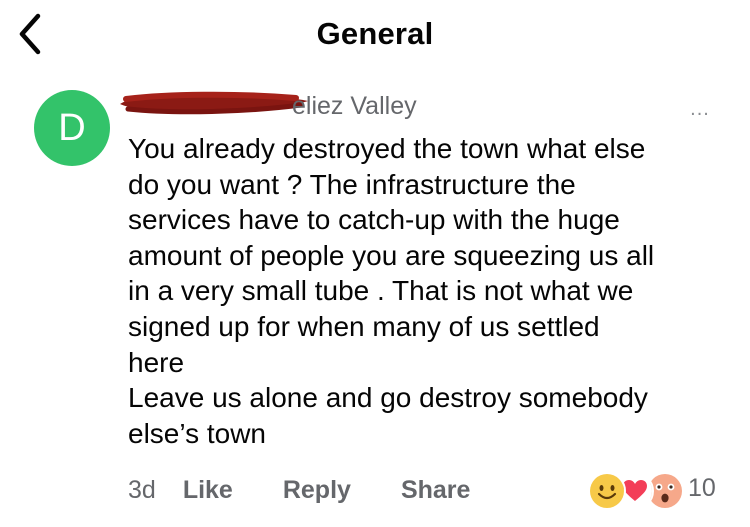 This screenshot has height=527, width=750. Describe the element at coordinates (354, 106) in the screenshot. I see `author-location: eliez Valley` at that location.